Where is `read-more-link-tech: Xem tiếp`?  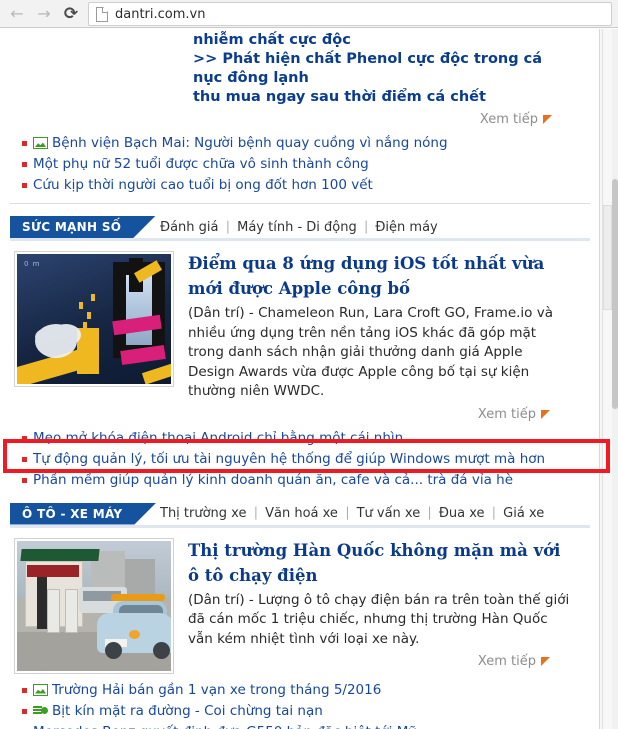
read-more-link-tech: Xem tiếp is located at coordinates (380, 414).